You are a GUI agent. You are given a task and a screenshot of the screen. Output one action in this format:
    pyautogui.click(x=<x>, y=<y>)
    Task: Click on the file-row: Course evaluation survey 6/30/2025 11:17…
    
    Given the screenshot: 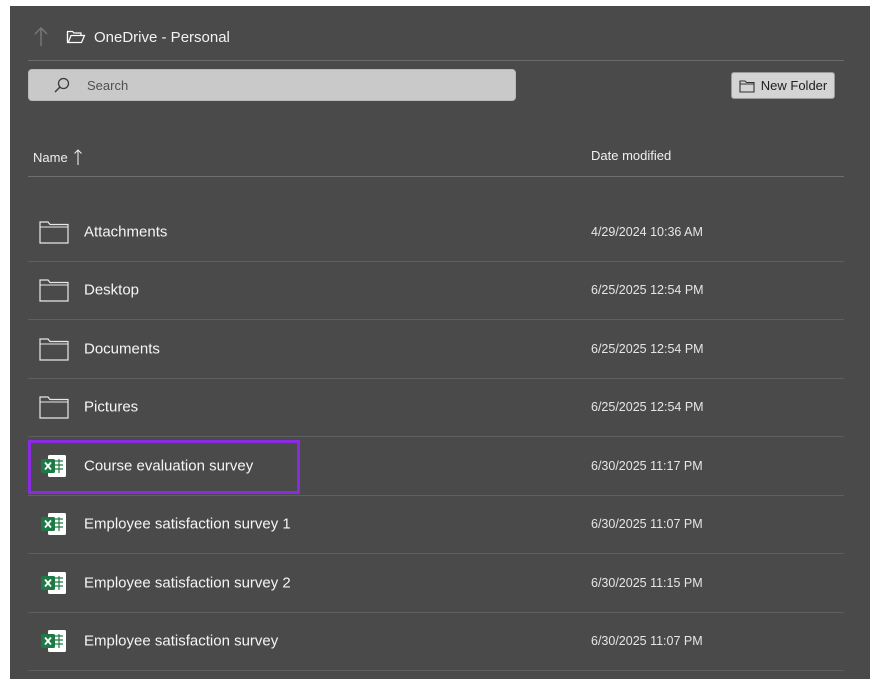 What is the action you would take?
    pyautogui.click(x=436, y=466)
    